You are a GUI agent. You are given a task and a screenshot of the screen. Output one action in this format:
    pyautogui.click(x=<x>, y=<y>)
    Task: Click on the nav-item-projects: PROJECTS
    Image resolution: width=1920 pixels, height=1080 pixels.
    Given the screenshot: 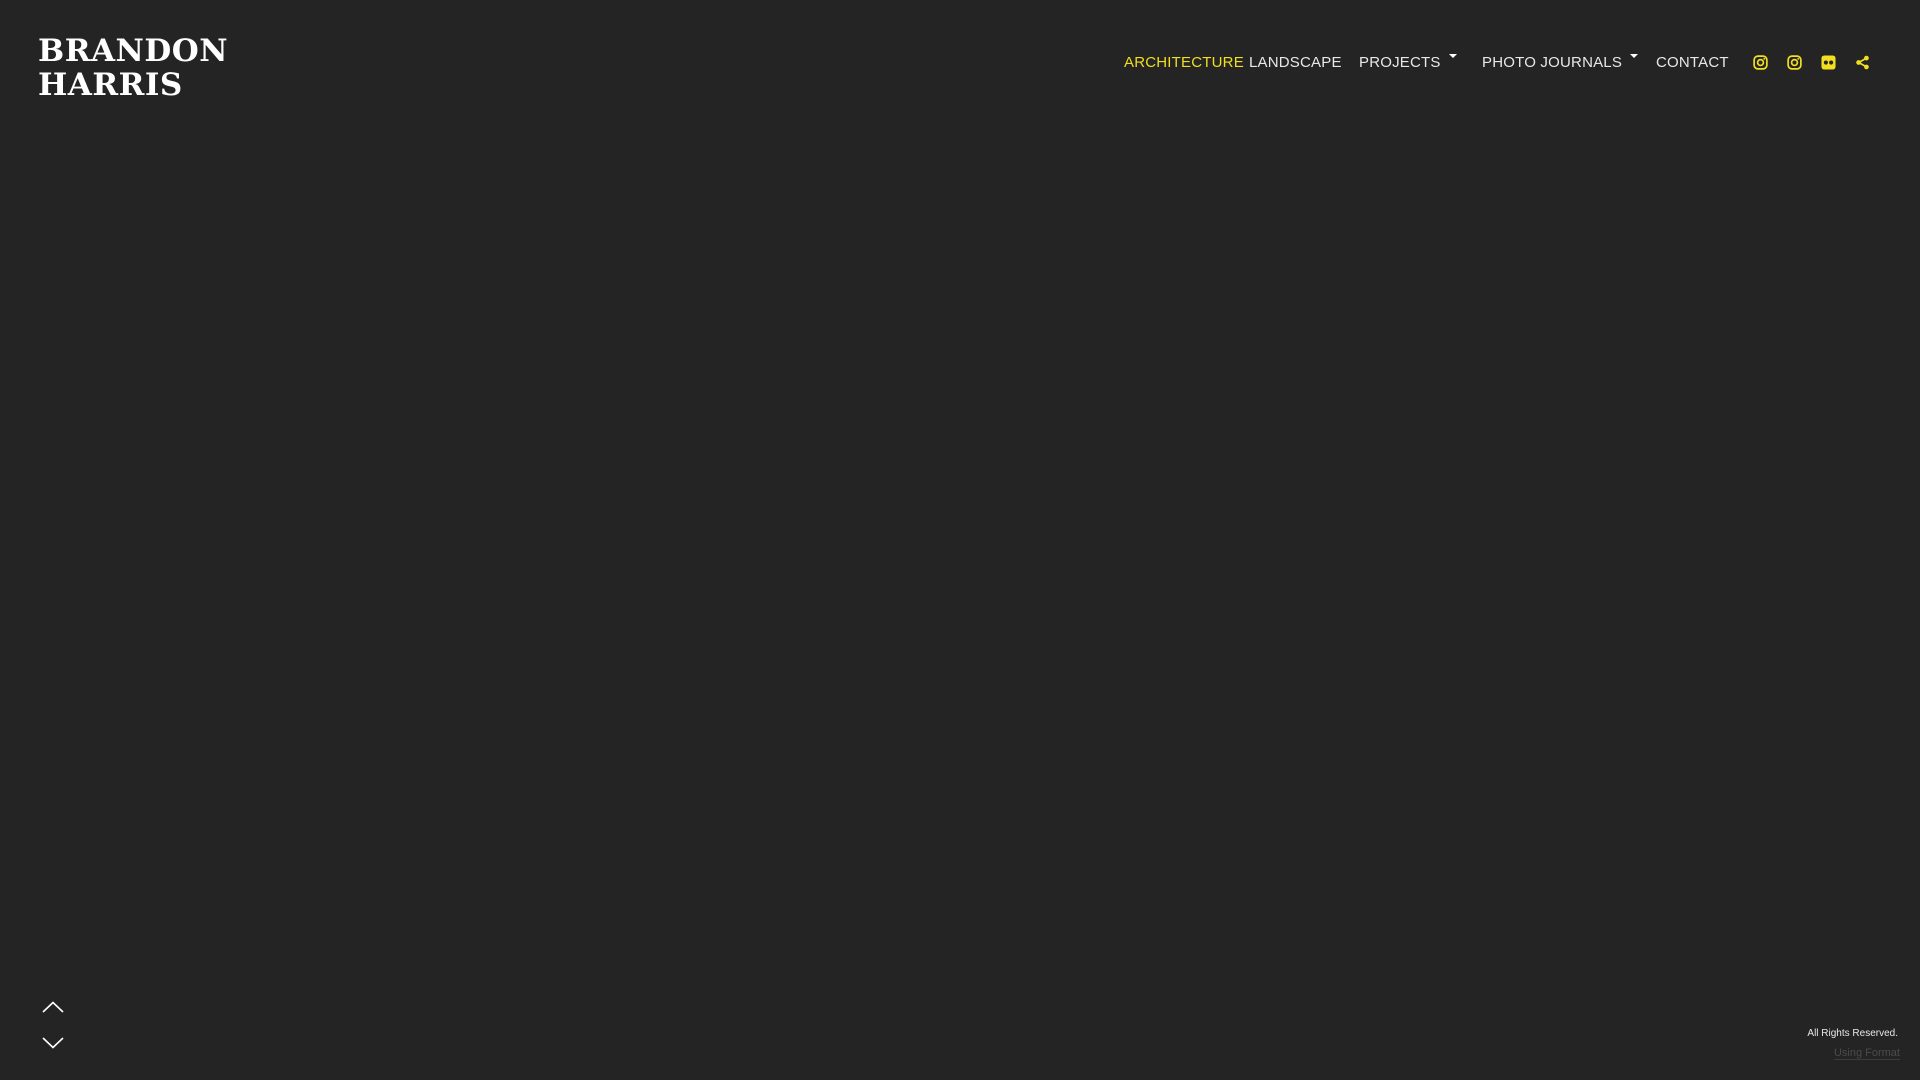 What is the action you would take?
    pyautogui.click(x=1408, y=62)
    